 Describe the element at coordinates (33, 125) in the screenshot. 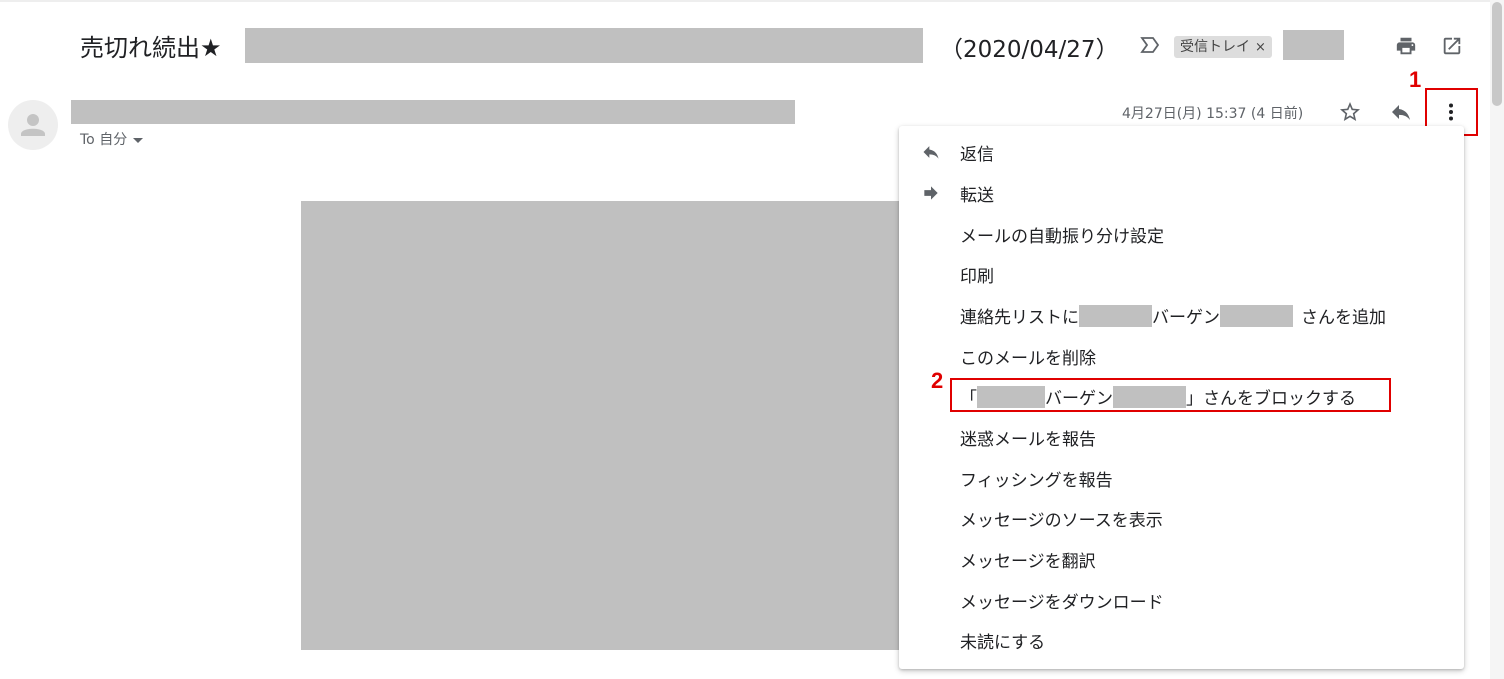

I see `default-avatar-icon` at that location.